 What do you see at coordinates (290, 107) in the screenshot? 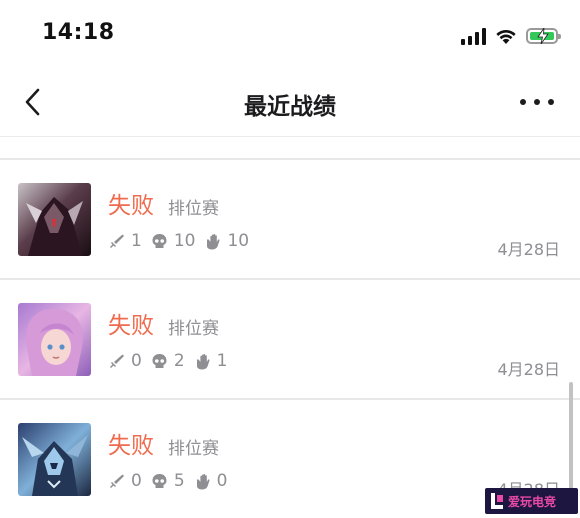
I see `page-title: 最近战绩` at bounding box center [290, 107].